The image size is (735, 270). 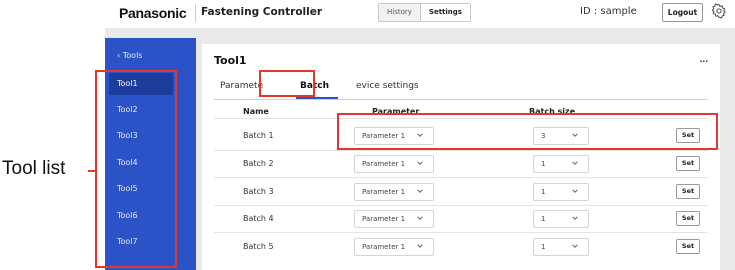 I want to click on batch-name: Batch 3, so click(x=258, y=191).